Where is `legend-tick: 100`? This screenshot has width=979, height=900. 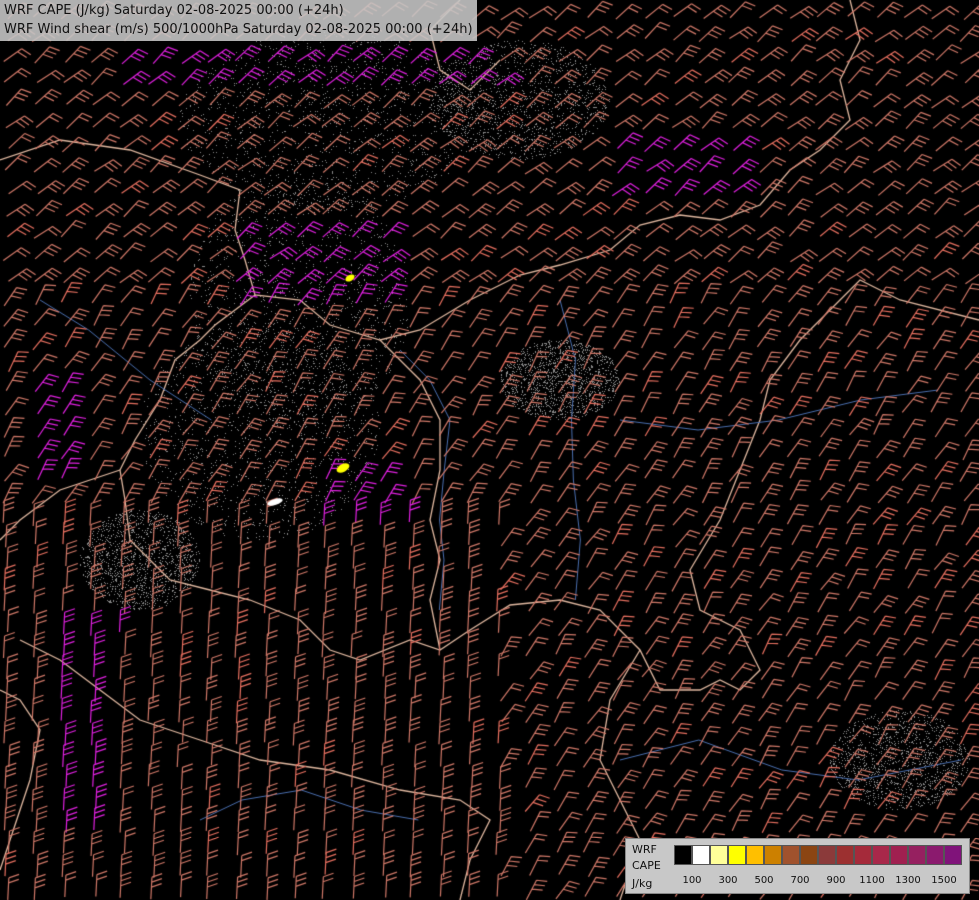
legend-tick: 100 is located at coordinates (692, 880).